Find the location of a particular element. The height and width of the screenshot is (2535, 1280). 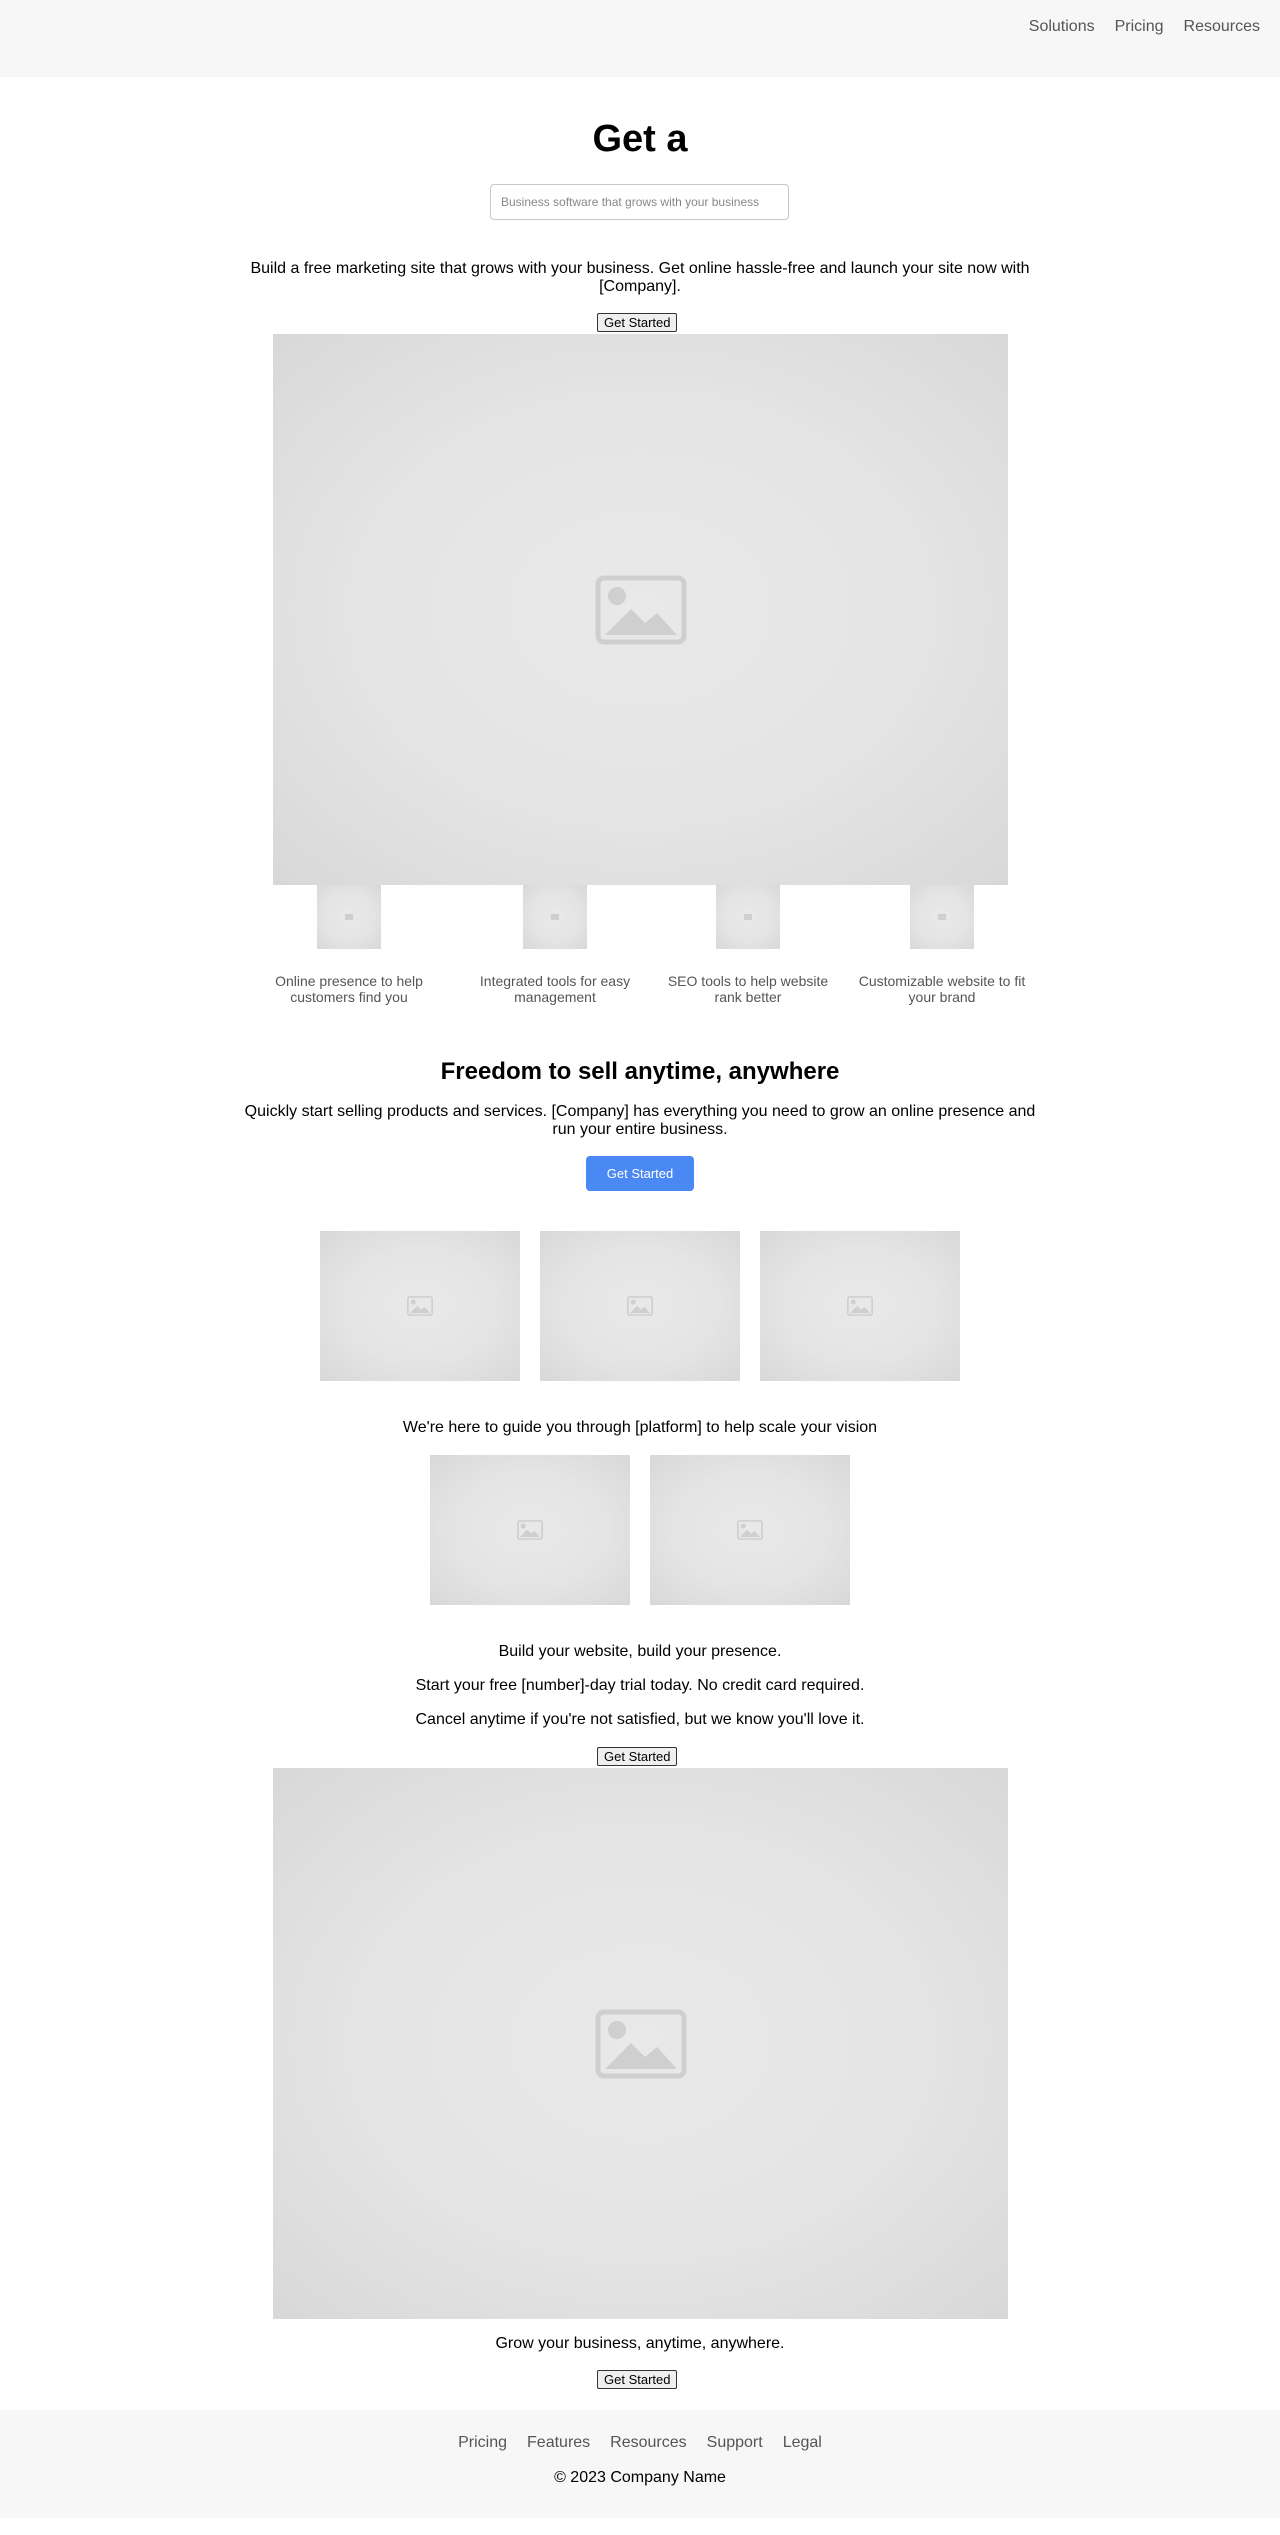

trial-image is located at coordinates (640, 2043).